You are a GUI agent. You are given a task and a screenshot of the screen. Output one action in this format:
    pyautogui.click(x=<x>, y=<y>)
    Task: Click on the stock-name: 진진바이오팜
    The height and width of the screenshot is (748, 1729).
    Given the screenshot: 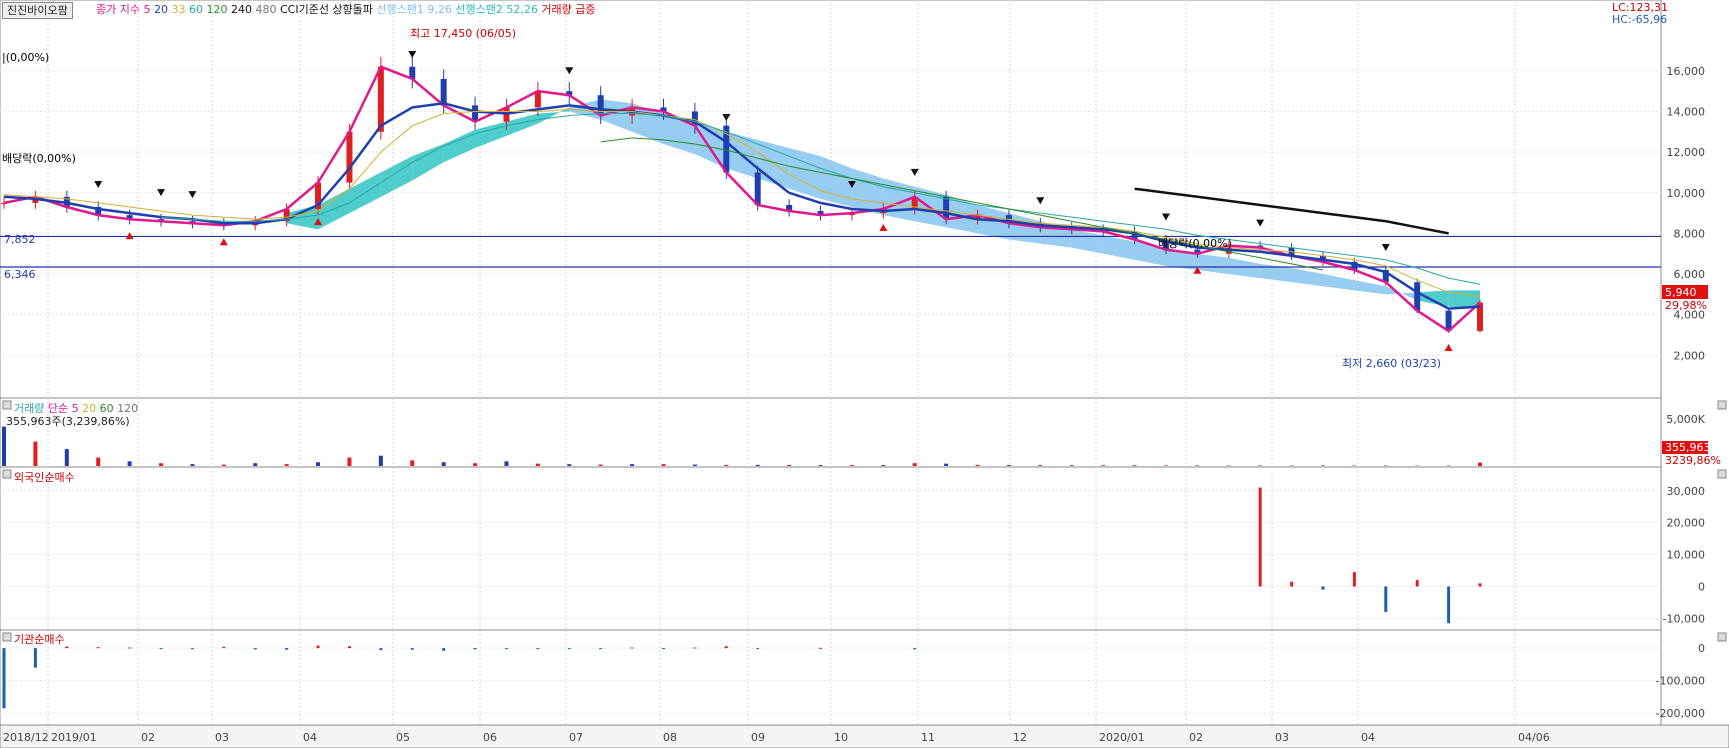 What is the action you would take?
    pyautogui.click(x=37, y=10)
    